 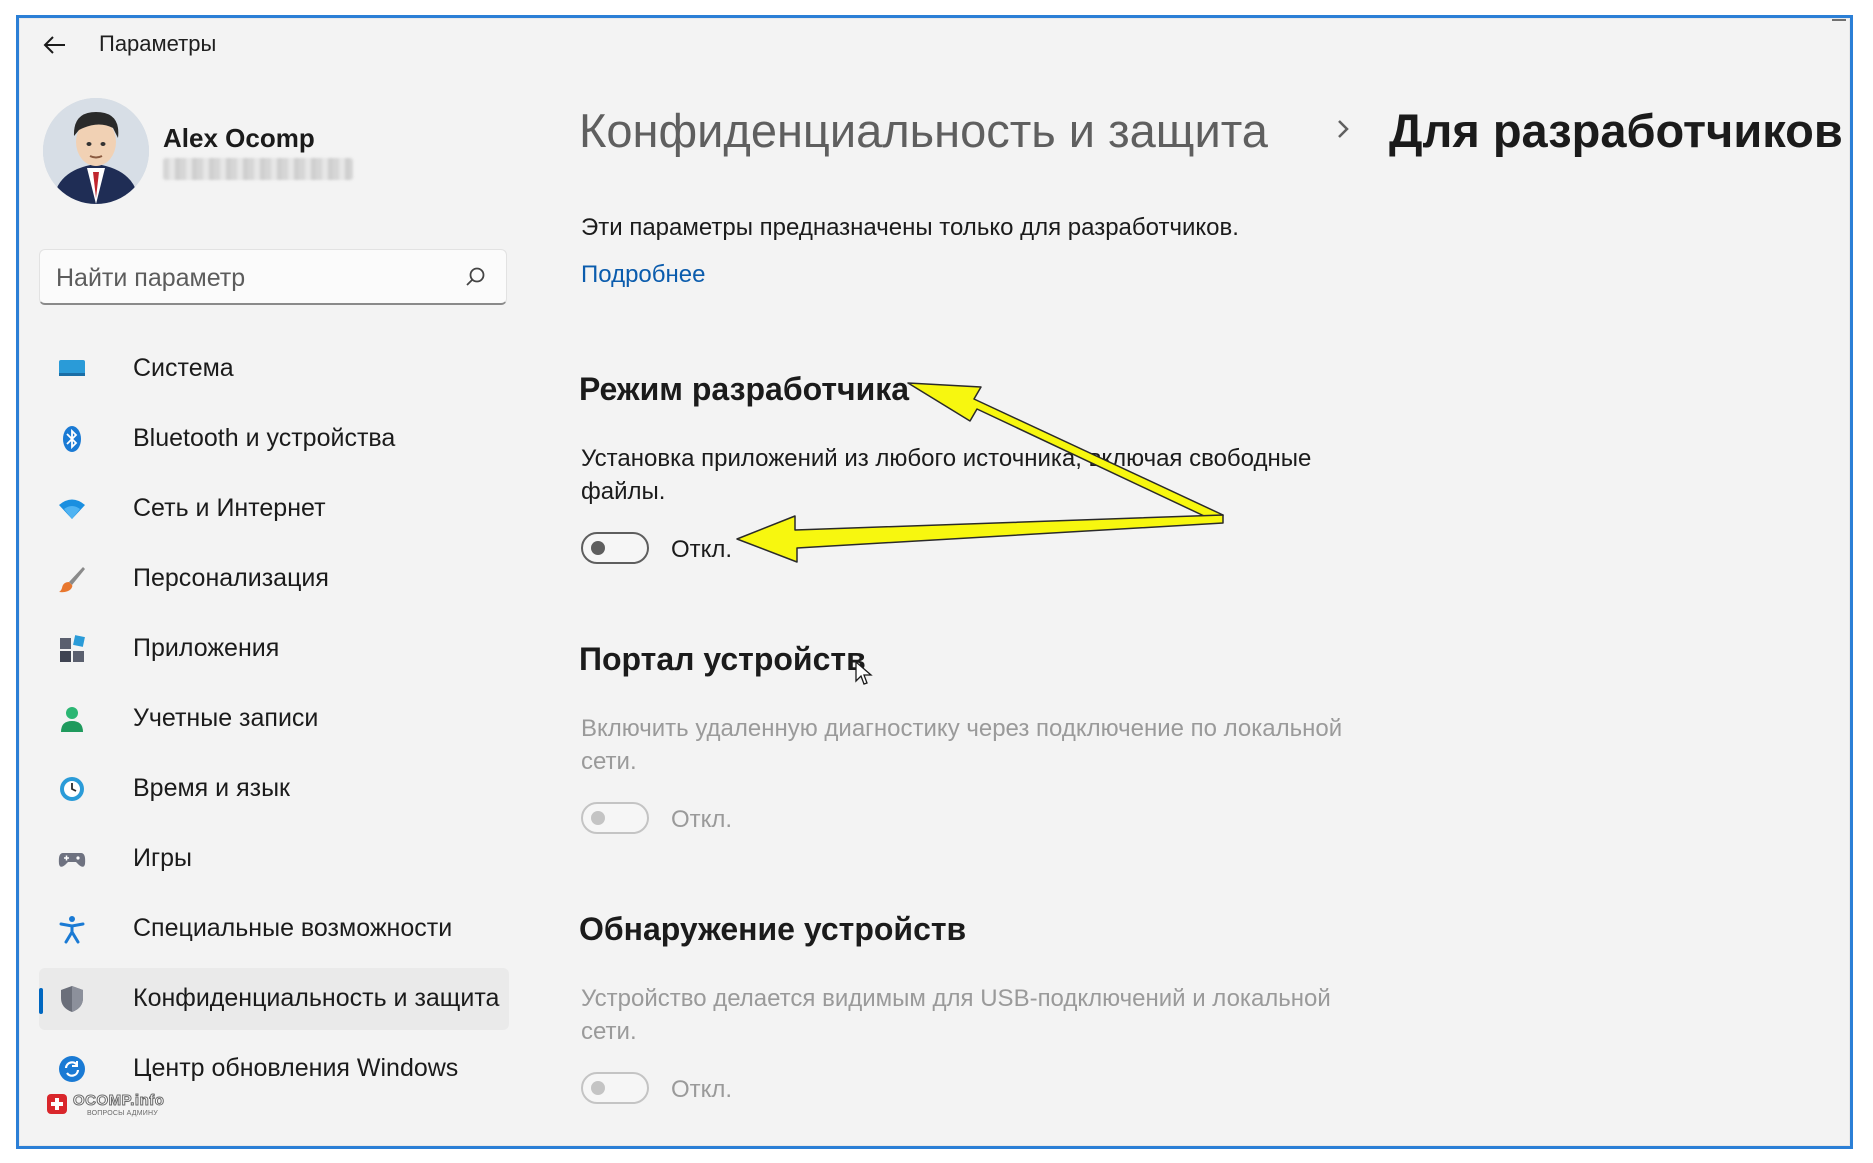 I want to click on sidebar-item-label: Система, so click(x=183, y=368).